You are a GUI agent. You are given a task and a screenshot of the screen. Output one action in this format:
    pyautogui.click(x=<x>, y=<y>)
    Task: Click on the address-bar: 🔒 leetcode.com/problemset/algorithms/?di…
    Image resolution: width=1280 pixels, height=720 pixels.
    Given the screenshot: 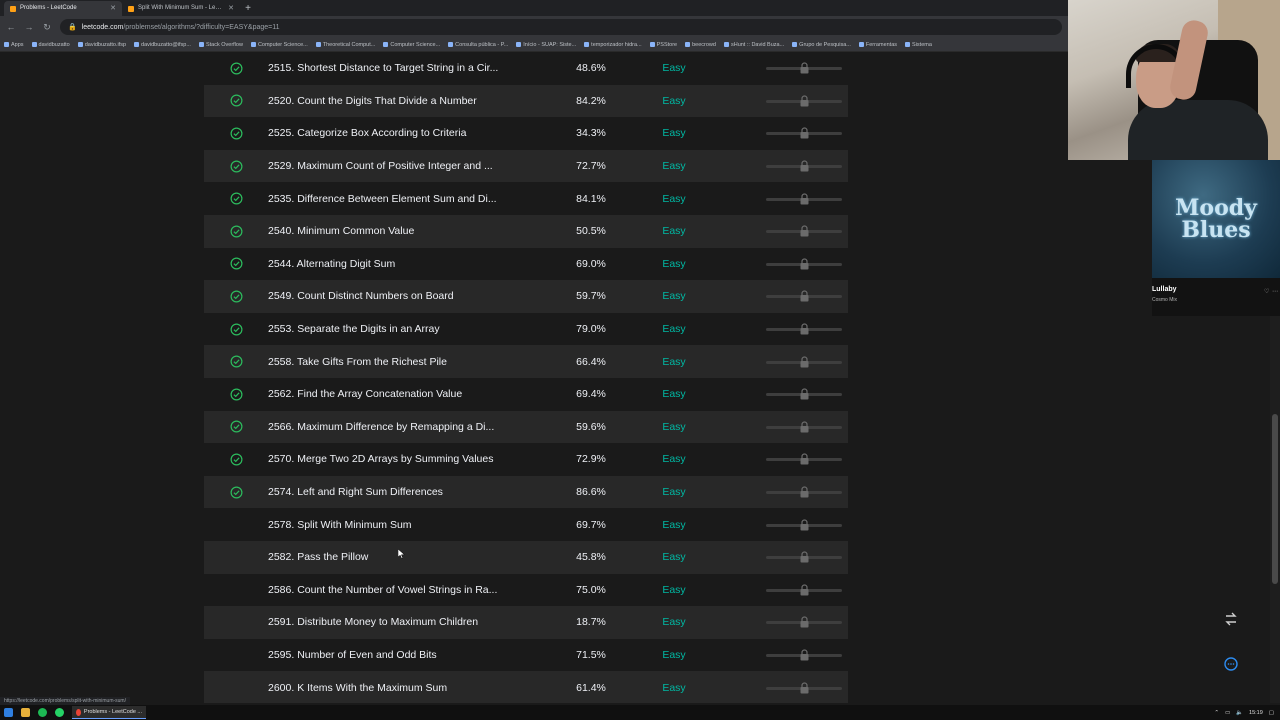 What is the action you would take?
    pyautogui.click(x=561, y=27)
    